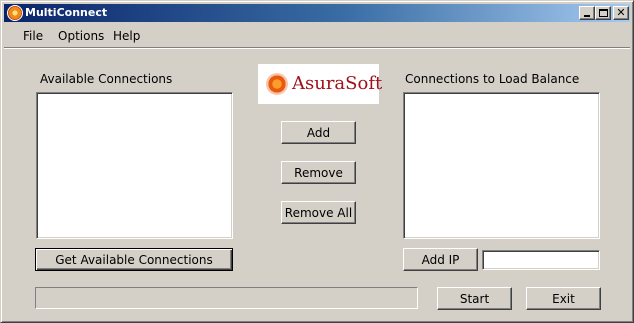  I want to click on load-balance-label: Connections to Load Balance, so click(492, 79).